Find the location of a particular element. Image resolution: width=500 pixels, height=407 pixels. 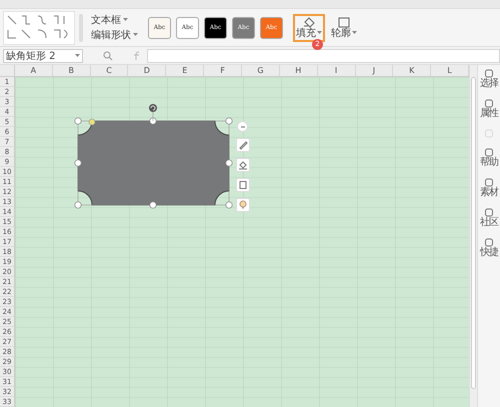

column-header: I is located at coordinates (337, 70).